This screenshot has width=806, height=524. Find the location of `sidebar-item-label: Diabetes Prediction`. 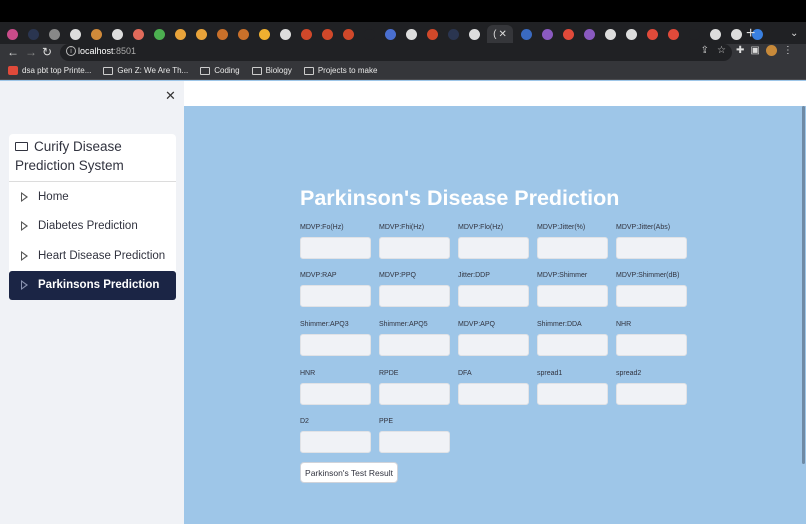

sidebar-item-label: Diabetes Prediction is located at coordinates (88, 226).